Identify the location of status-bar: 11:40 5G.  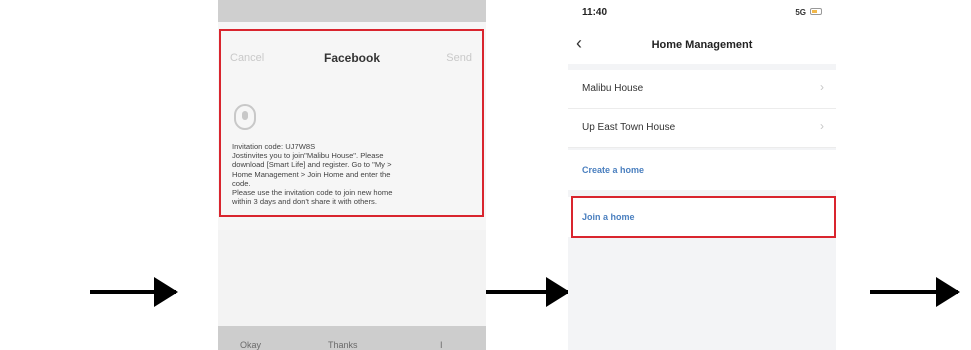
(702, 14).